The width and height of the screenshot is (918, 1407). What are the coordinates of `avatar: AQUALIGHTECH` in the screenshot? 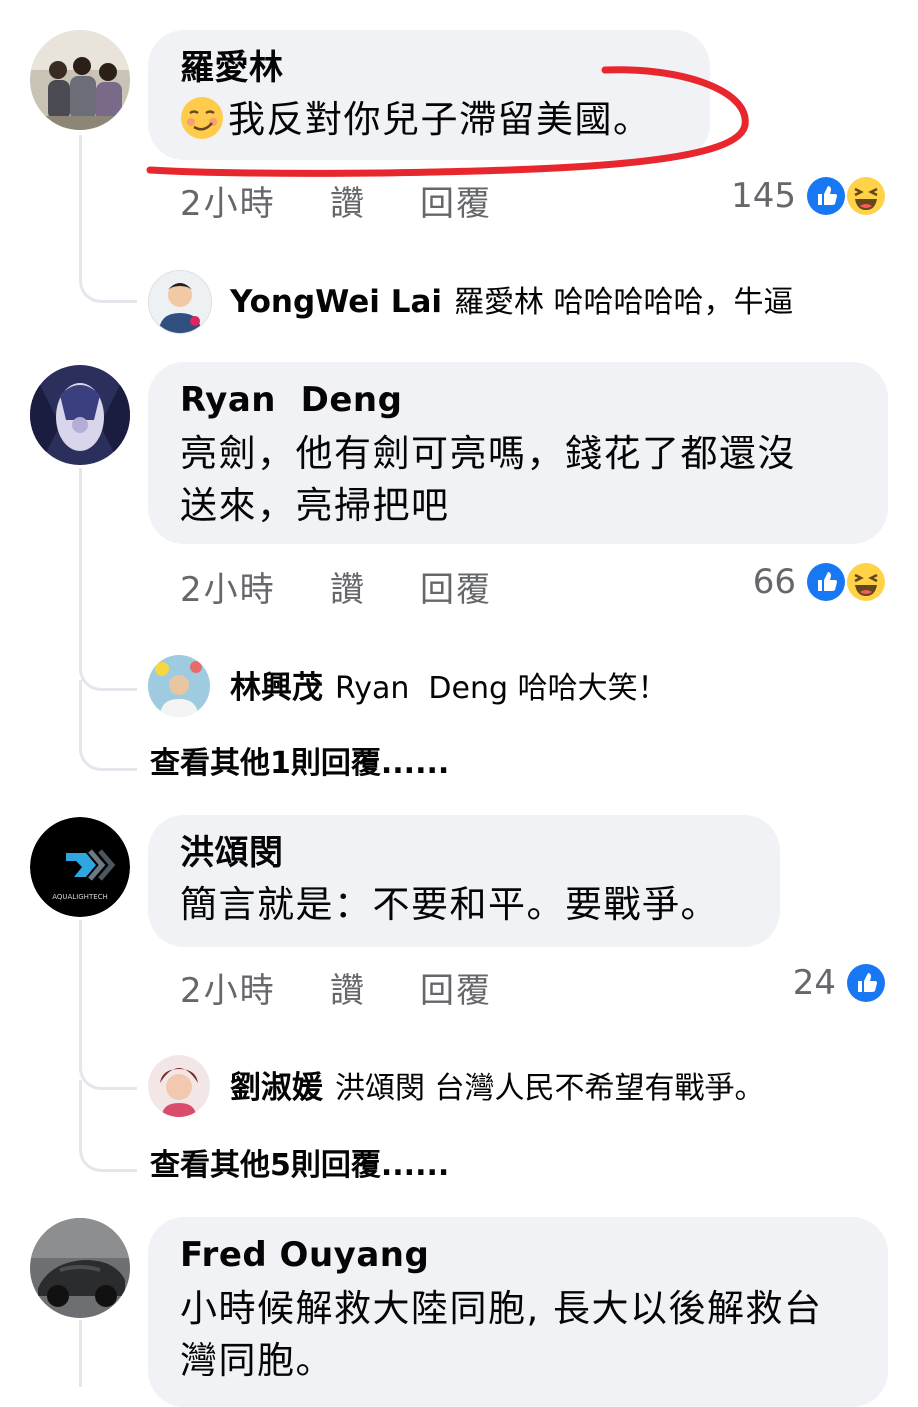 It's located at (80, 867).